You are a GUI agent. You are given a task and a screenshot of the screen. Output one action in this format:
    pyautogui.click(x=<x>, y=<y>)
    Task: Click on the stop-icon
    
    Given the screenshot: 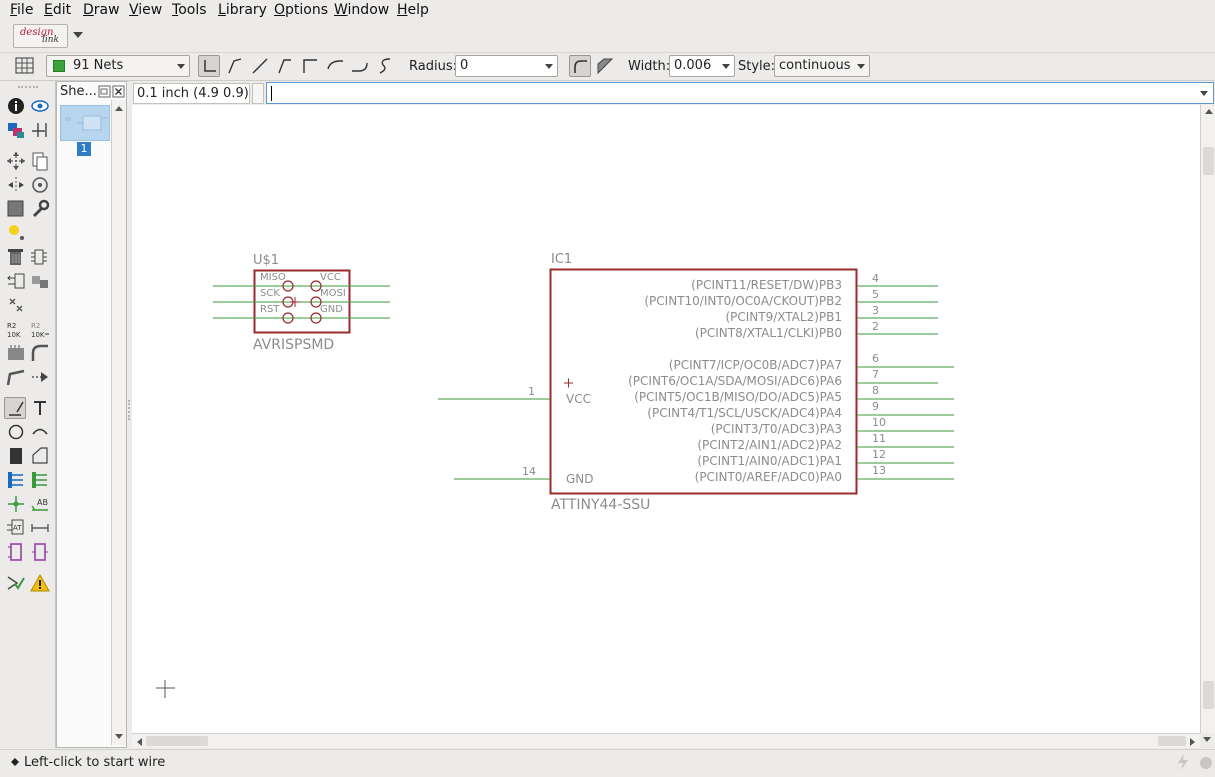 What is the action you would take?
    pyautogui.click(x=1206, y=763)
    